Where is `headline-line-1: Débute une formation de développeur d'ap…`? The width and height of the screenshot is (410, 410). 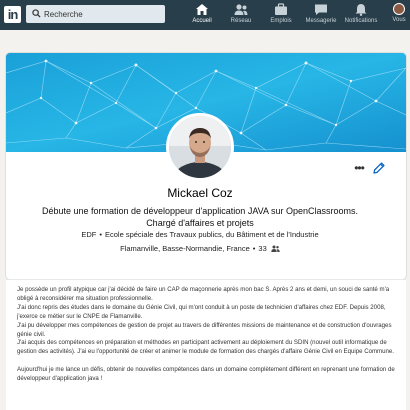
headline-line-1: Débute une formation de développeur d'ap… is located at coordinates (200, 211).